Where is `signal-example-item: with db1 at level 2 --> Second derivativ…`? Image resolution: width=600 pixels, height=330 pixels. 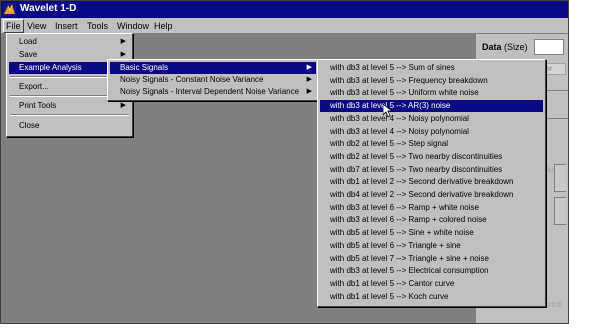 signal-example-item: with db1 at level 2 --> Second derivativ… is located at coordinates (431, 182).